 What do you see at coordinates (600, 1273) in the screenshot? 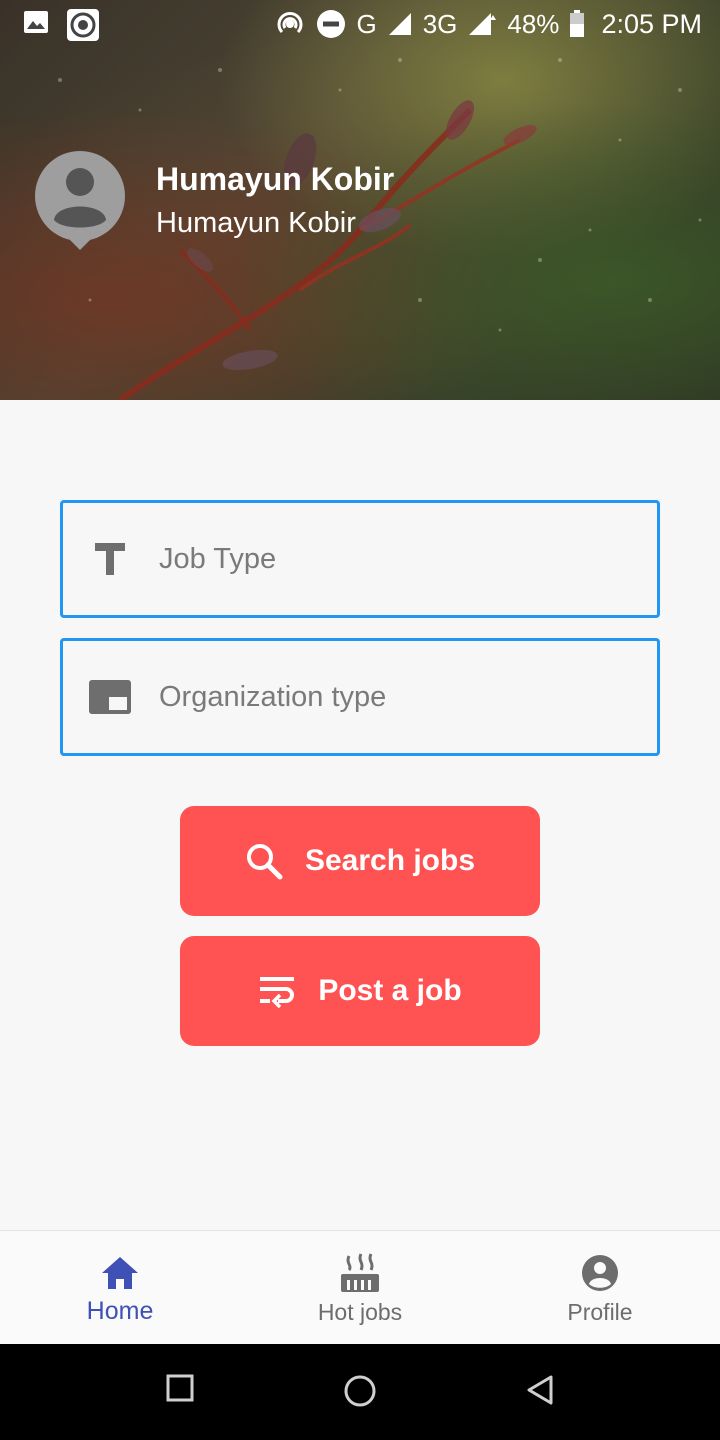
I see `account-circle-icon` at bounding box center [600, 1273].